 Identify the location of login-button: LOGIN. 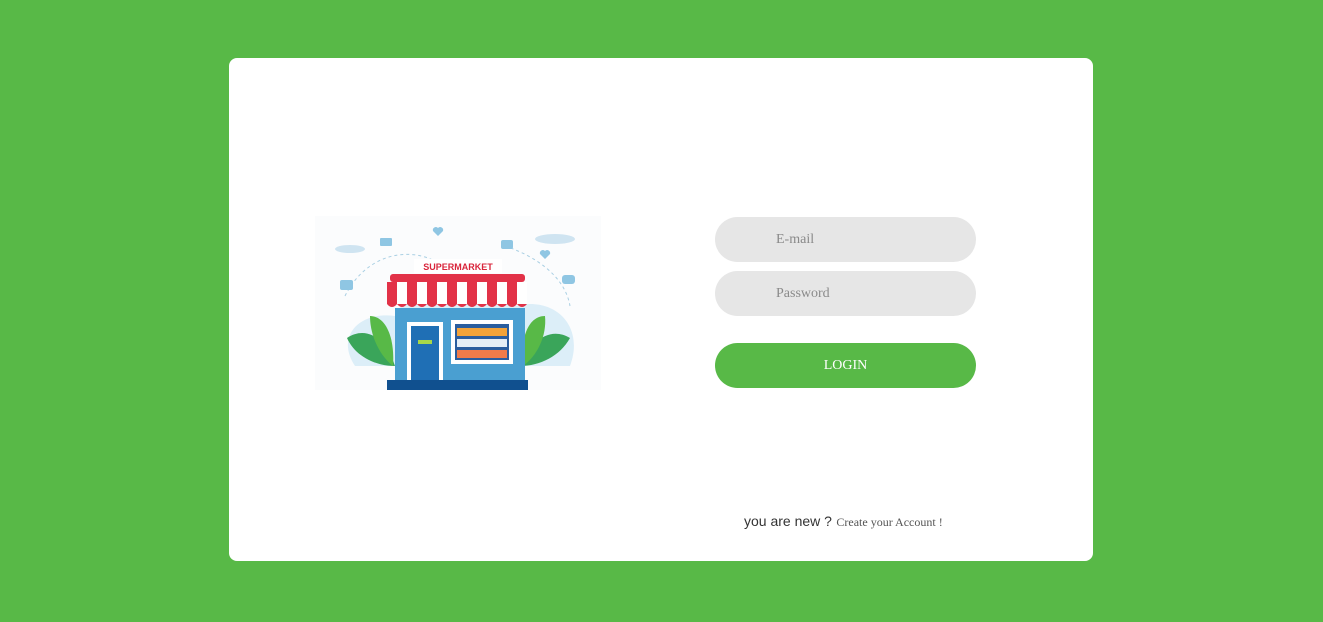
(845, 365).